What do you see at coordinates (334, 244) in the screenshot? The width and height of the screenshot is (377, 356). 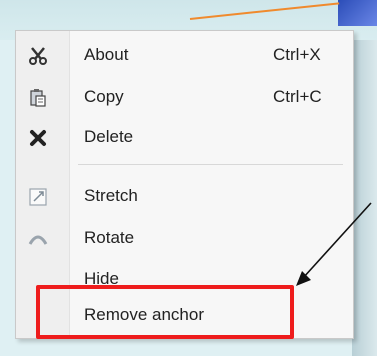 I see `annotation-arrow` at bounding box center [334, 244].